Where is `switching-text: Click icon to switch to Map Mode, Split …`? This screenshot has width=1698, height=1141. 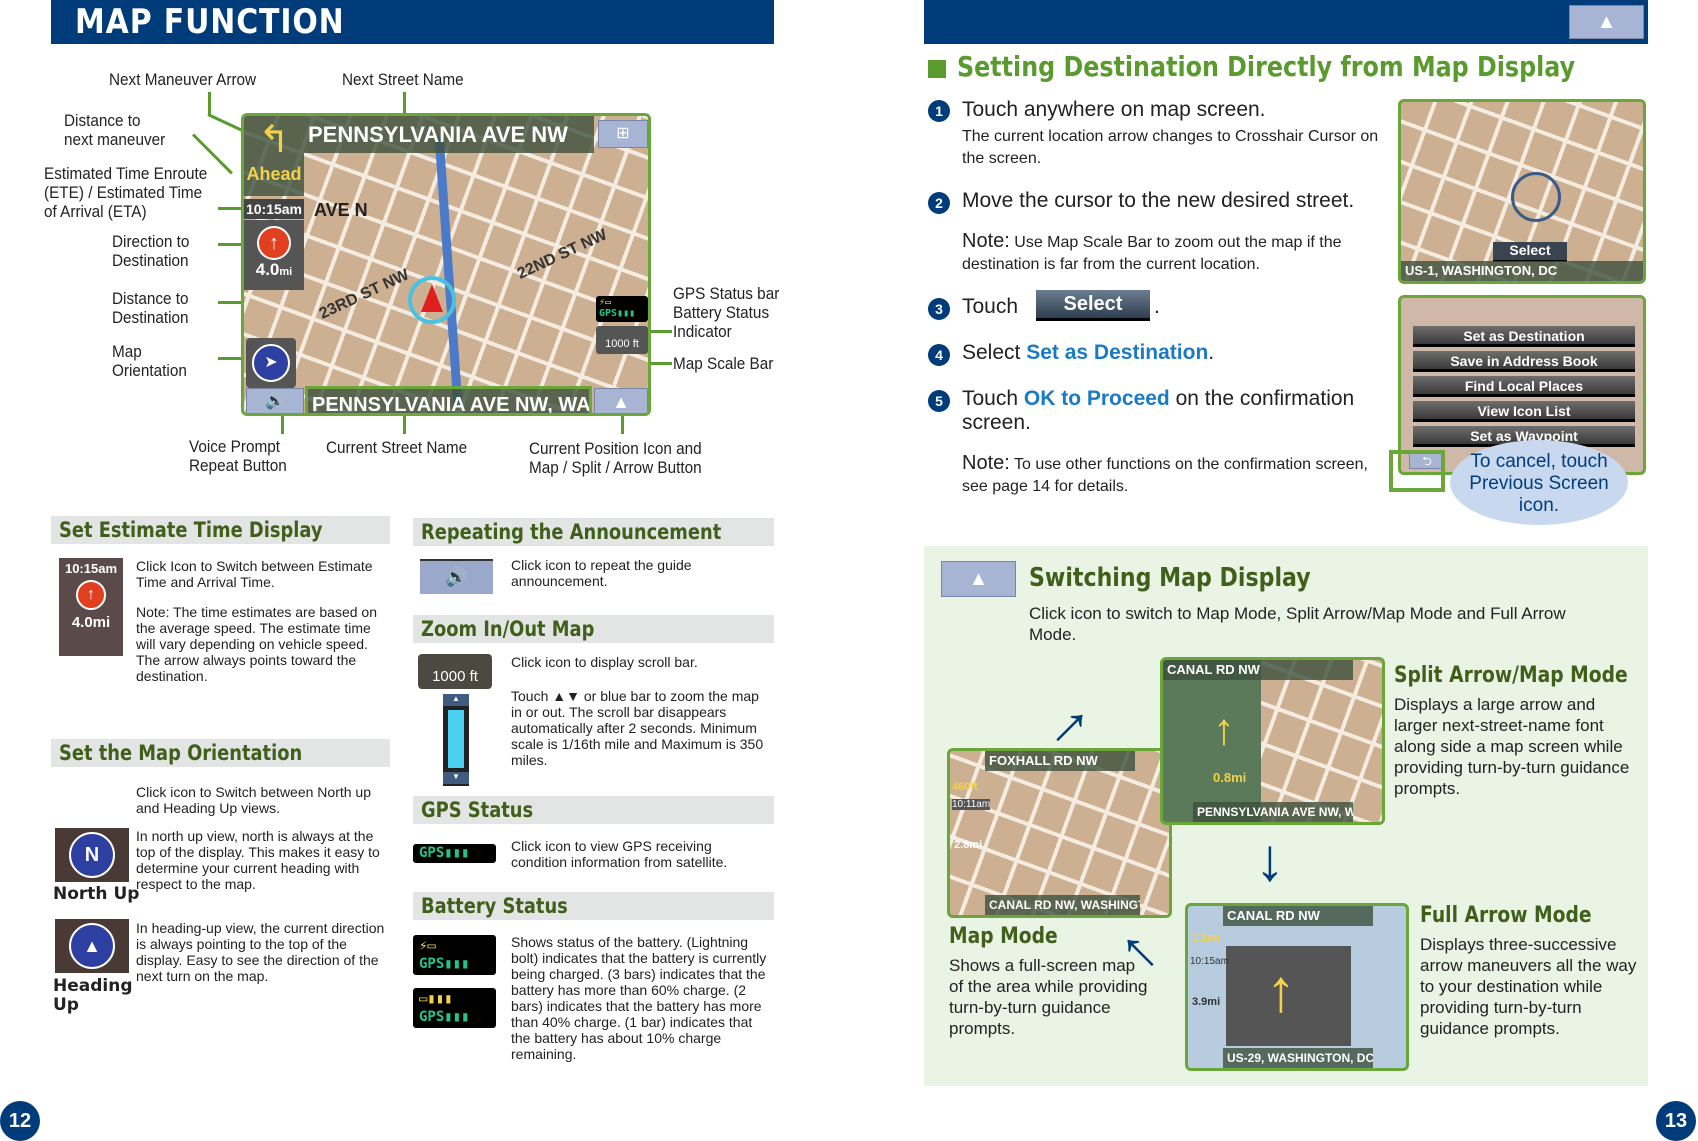 switching-text: Click icon to switch to Map Mode, Split … is located at coordinates (1297, 624).